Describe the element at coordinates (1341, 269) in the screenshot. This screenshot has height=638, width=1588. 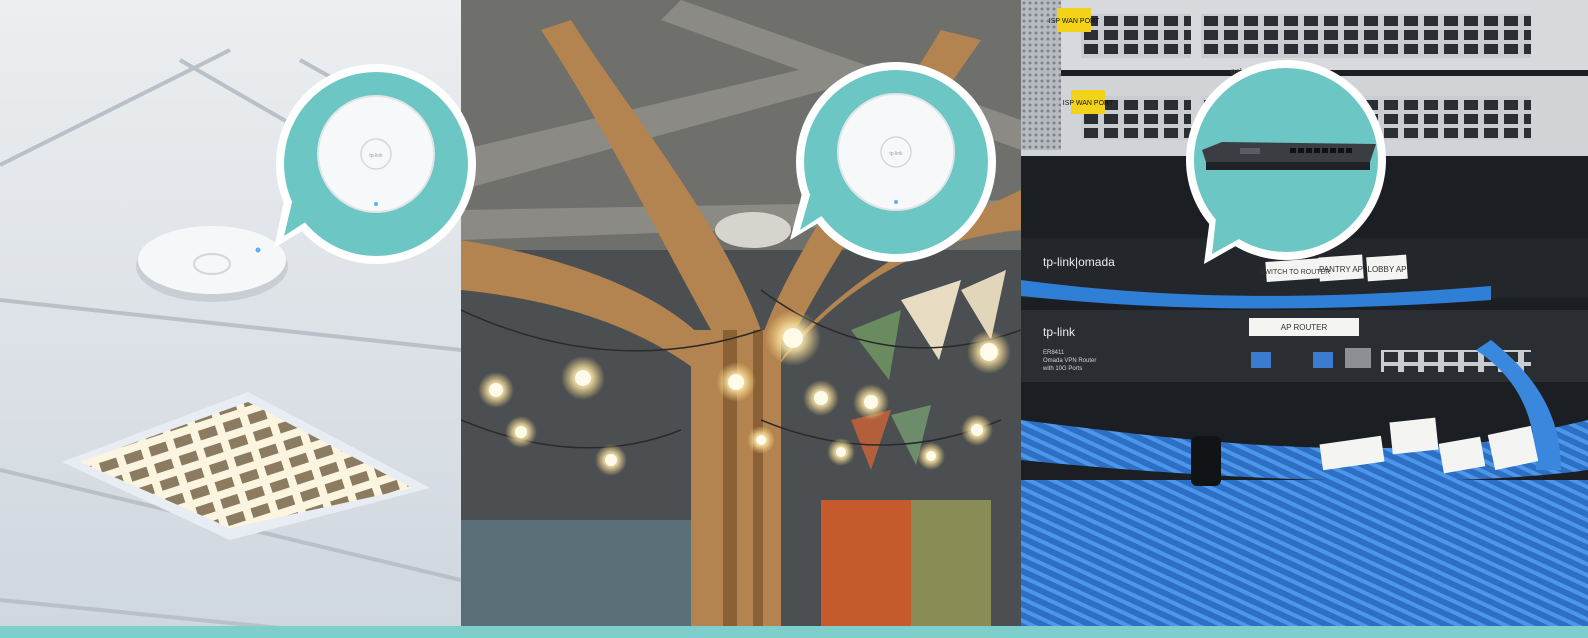
I see `tag-pantry: PANTRY AP` at that location.